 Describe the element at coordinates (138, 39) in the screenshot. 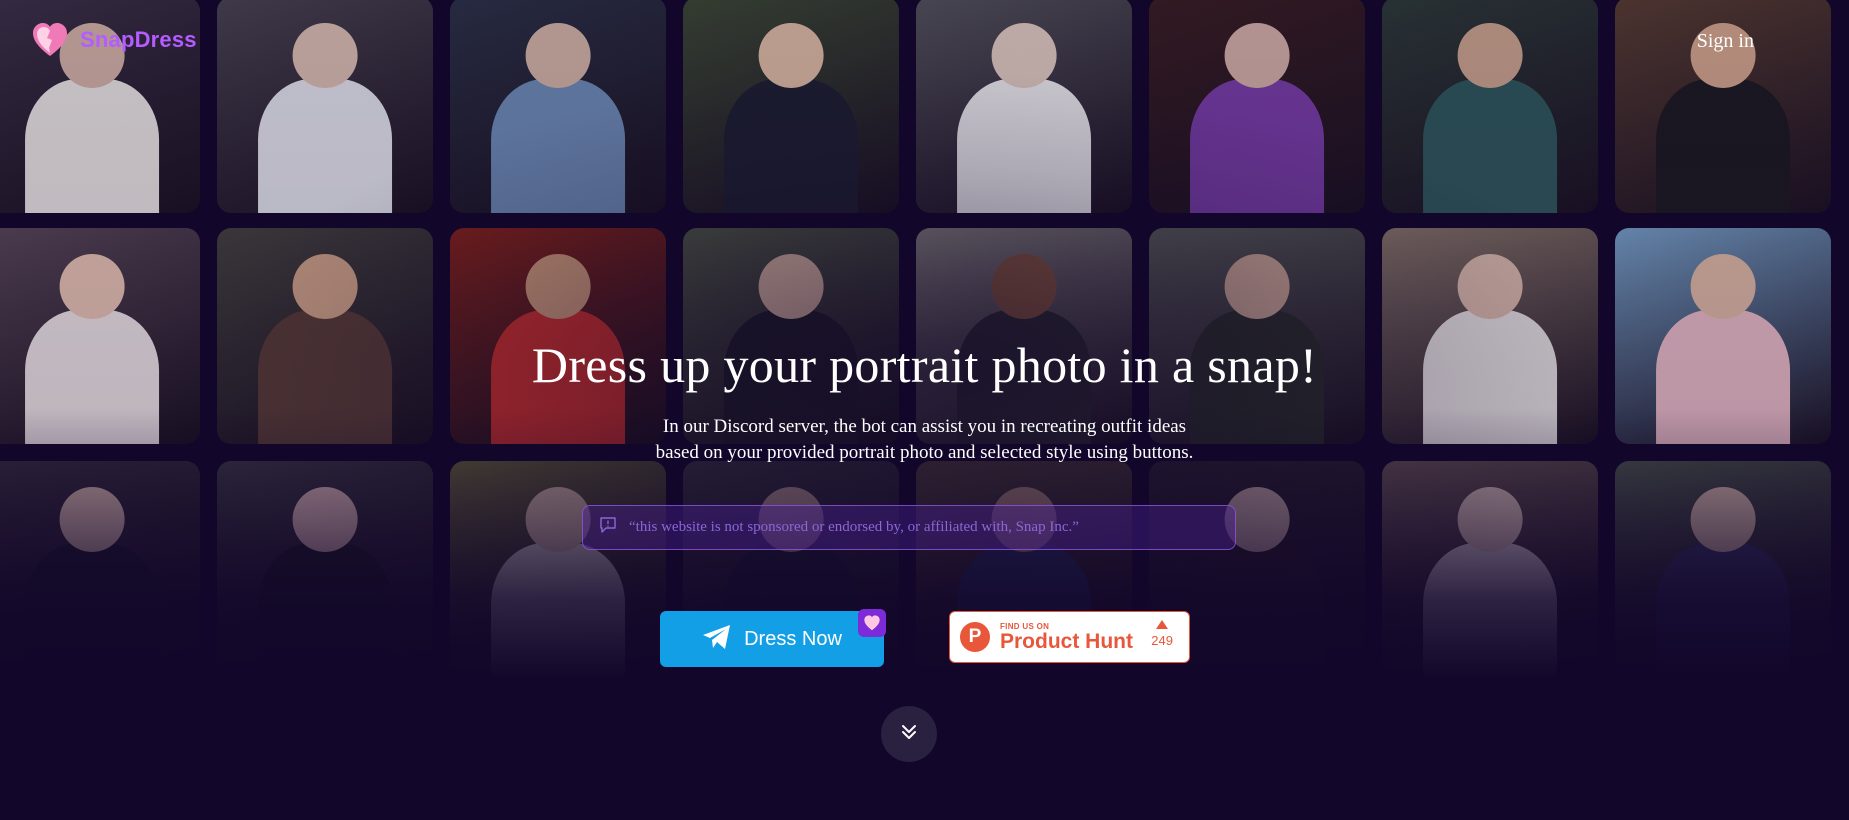

I see `brand-name: SnapDress` at that location.